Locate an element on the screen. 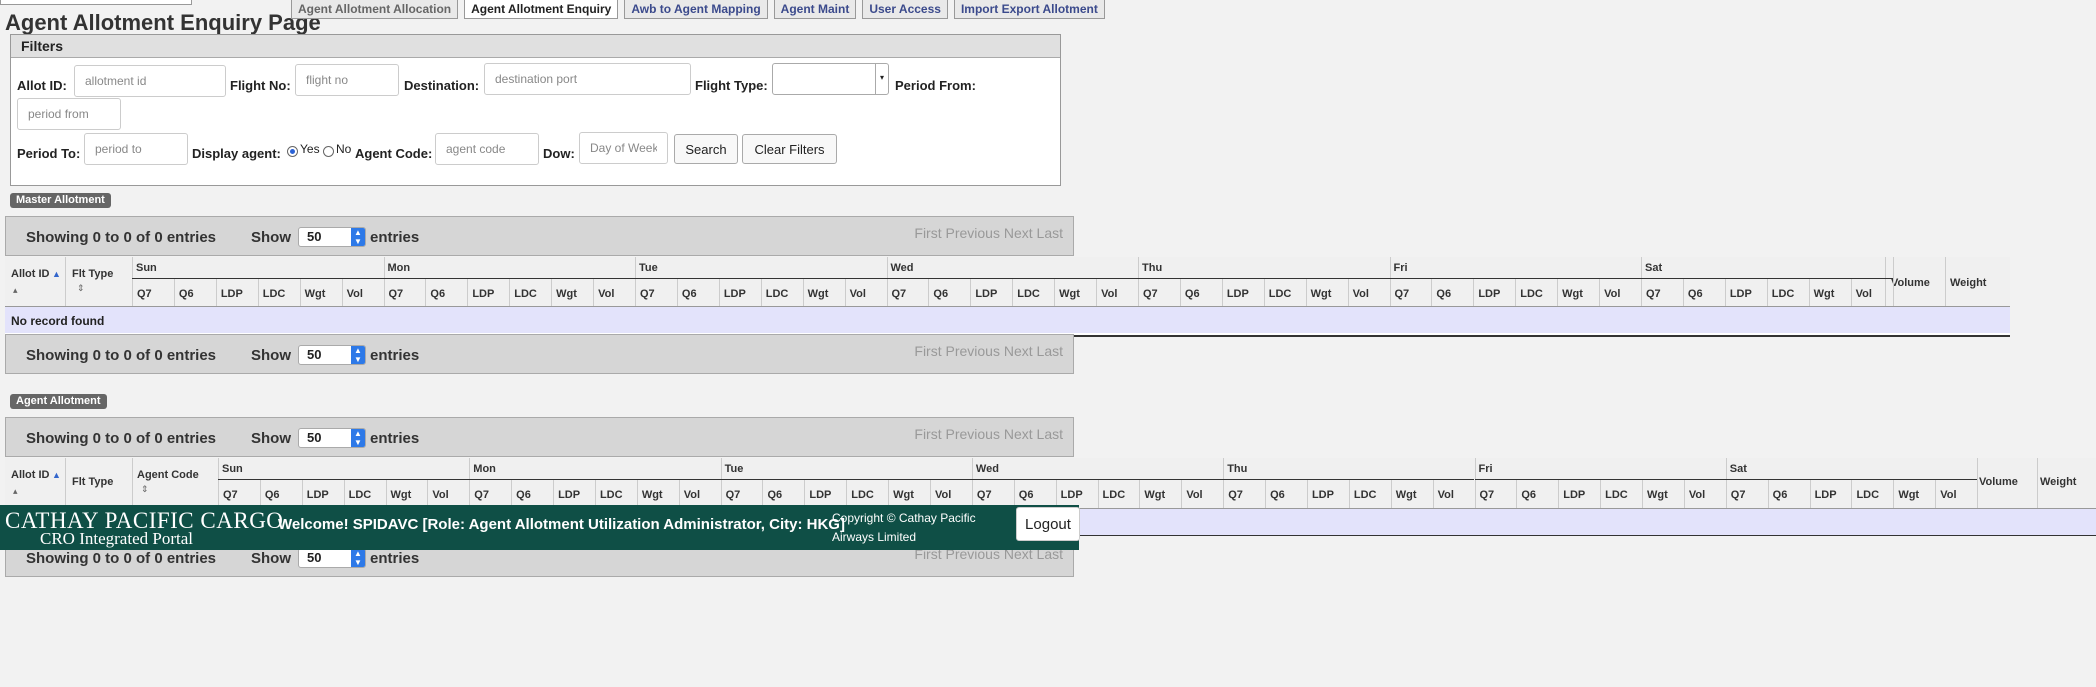 The width and height of the screenshot is (2096, 687). period-from-input is located at coordinates (69, 114).